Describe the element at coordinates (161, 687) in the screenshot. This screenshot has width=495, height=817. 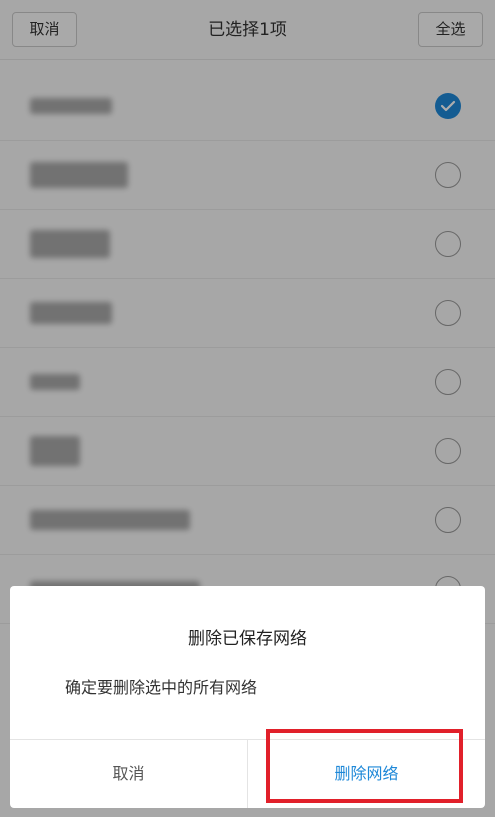
I see `dialog-message: 确定要删除选中的所有网络` at that location.